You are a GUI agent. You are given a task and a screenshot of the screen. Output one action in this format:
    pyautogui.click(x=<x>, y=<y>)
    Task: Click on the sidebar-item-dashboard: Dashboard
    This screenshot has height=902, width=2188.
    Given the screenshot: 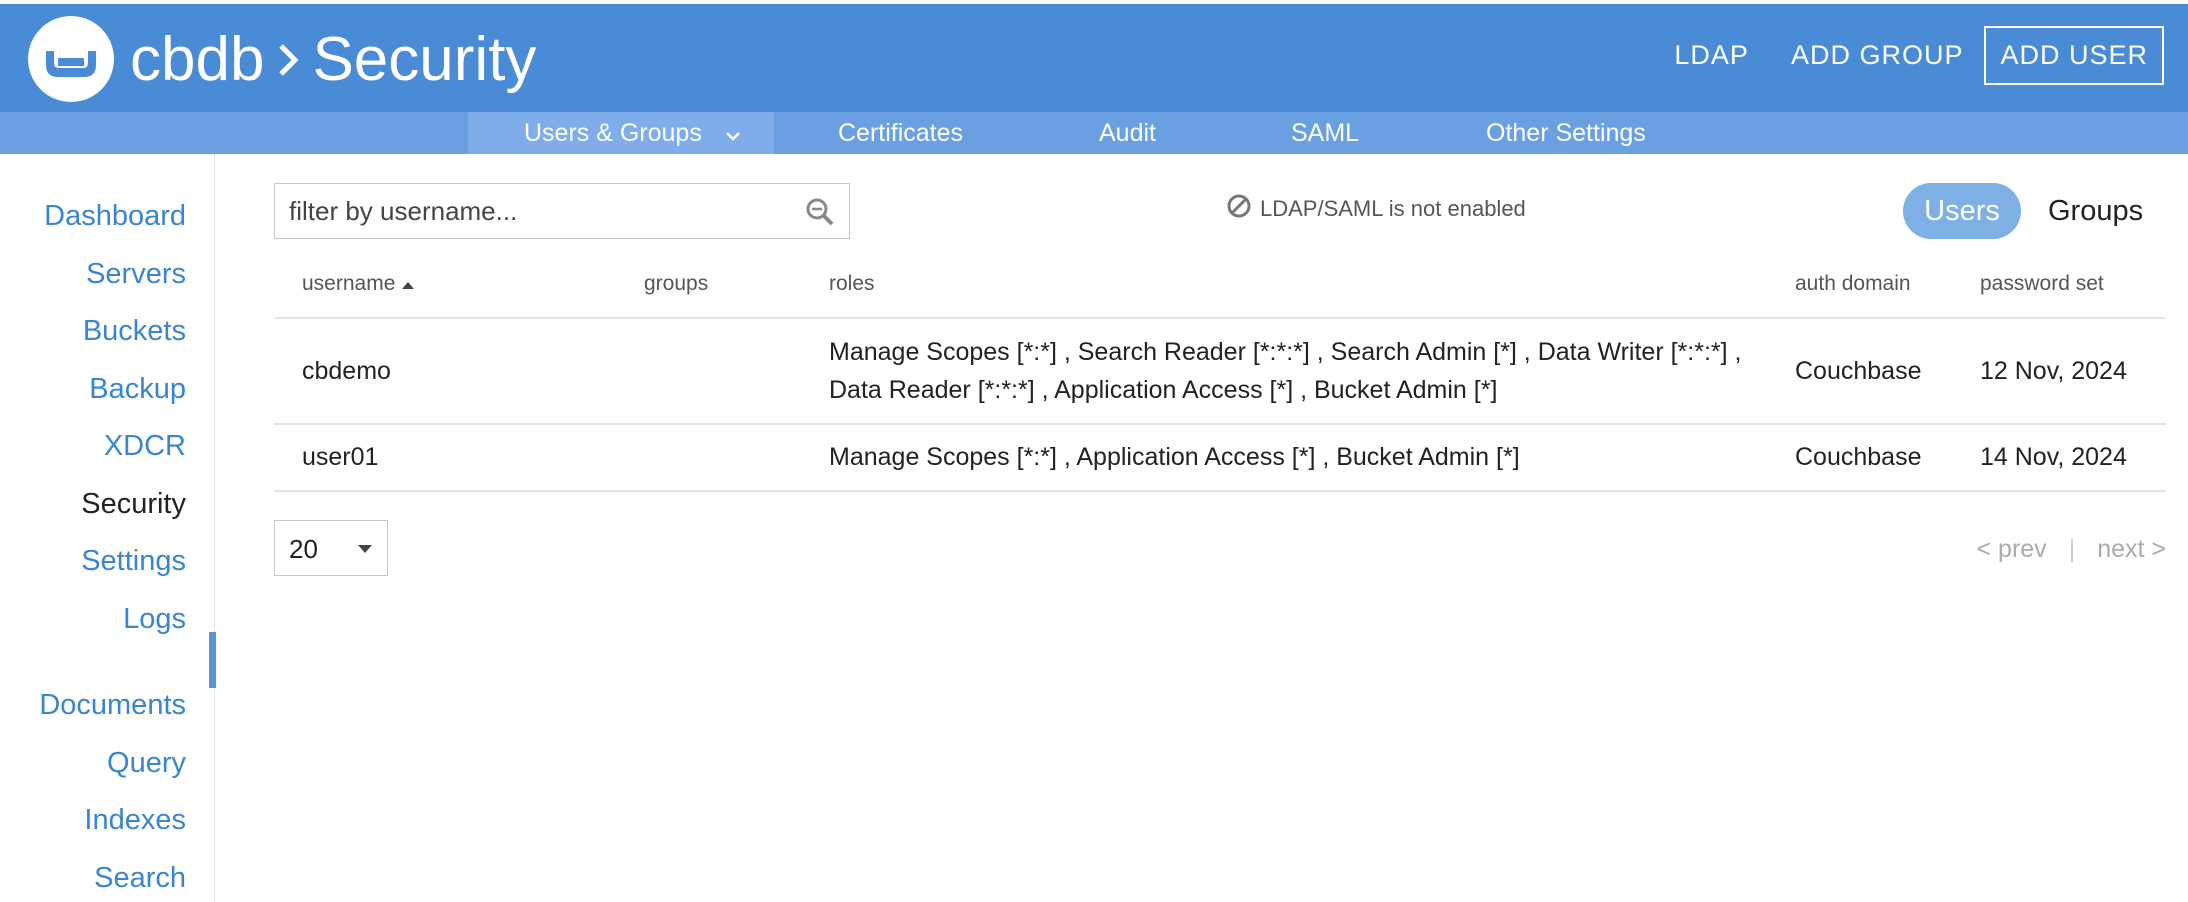 What is the action you would take?
    pyautogui.click(x=115, y=216)
    